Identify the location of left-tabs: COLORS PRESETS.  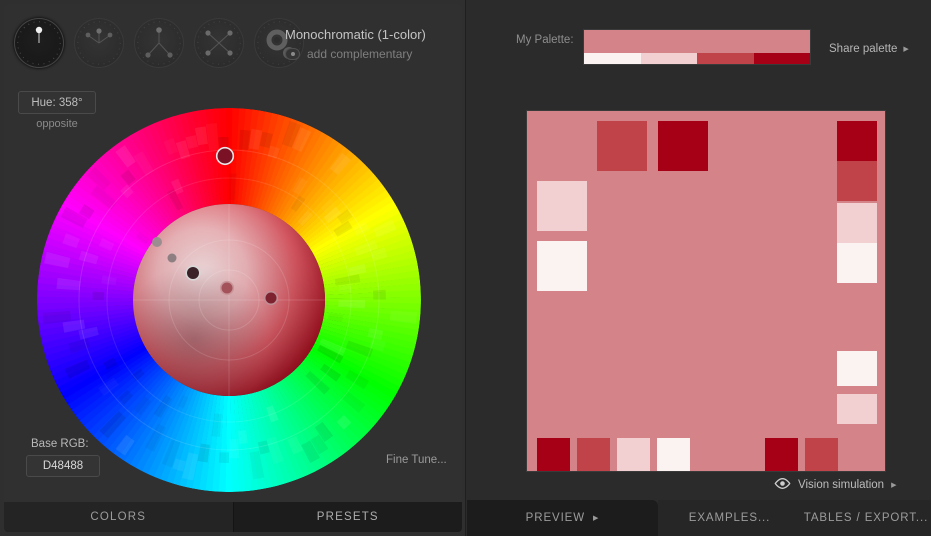
(233, 517).